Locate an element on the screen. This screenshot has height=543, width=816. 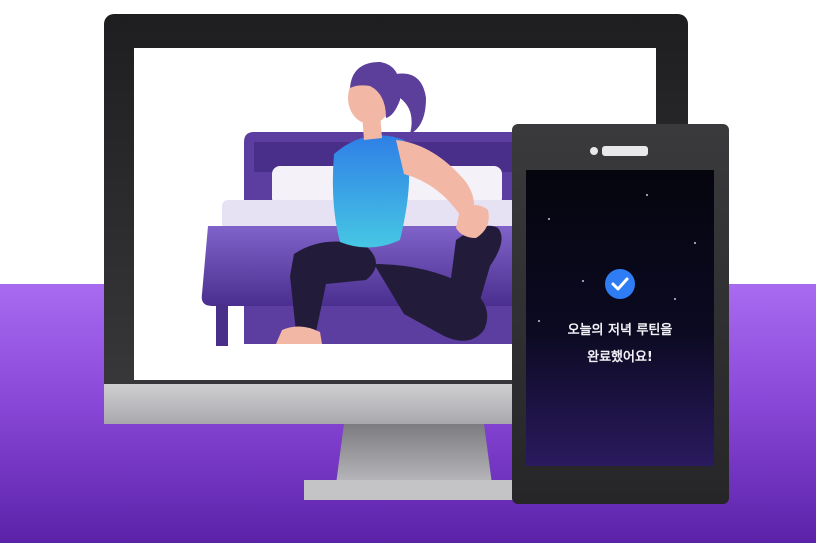
speaker-grille is located at coordinates (625, 151).